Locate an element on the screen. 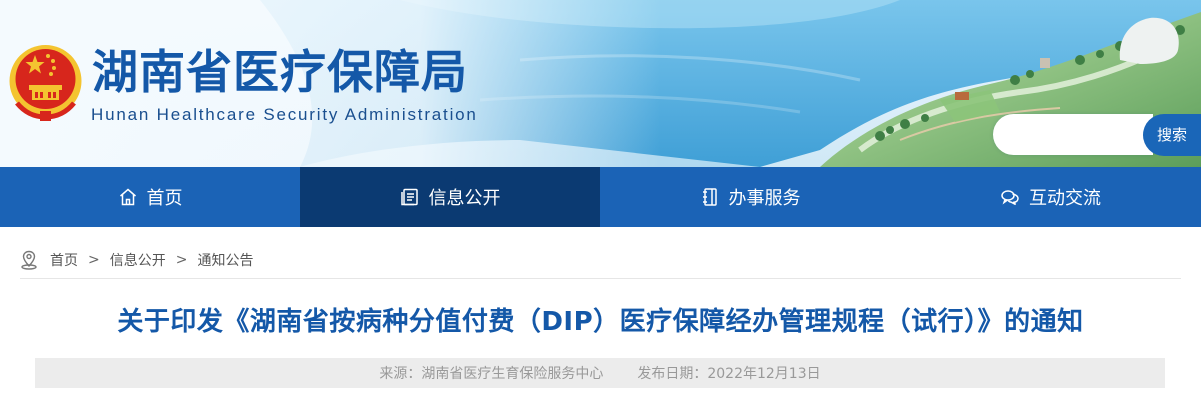 This screenshot has width=1201, height=400. search-button: 搜索 is located at coordinates (1172, 135).